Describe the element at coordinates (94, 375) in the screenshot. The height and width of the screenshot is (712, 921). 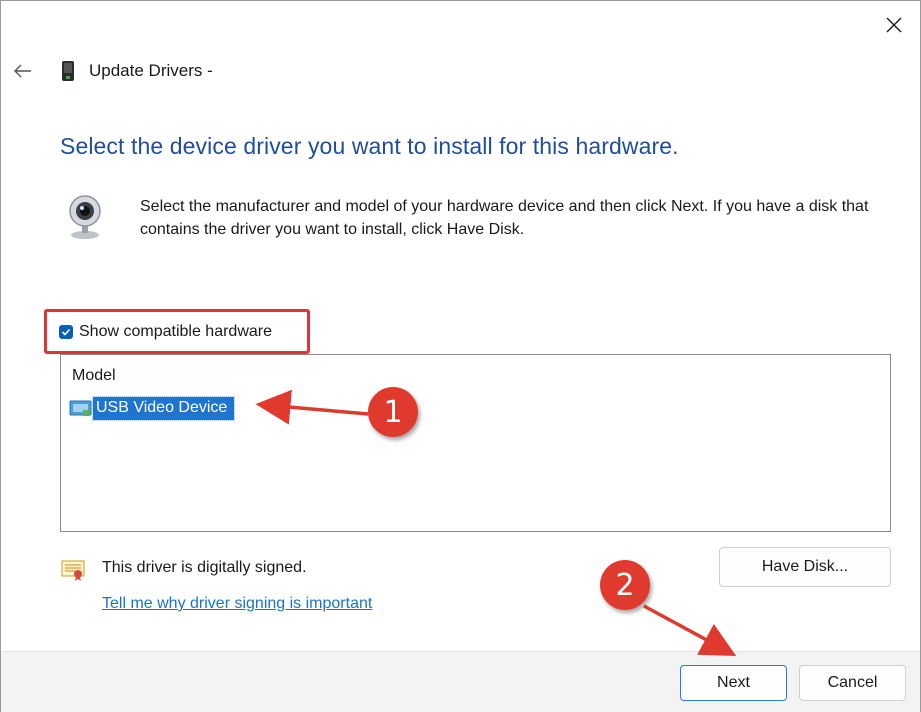
I see `model-column-header: Model` at that location.